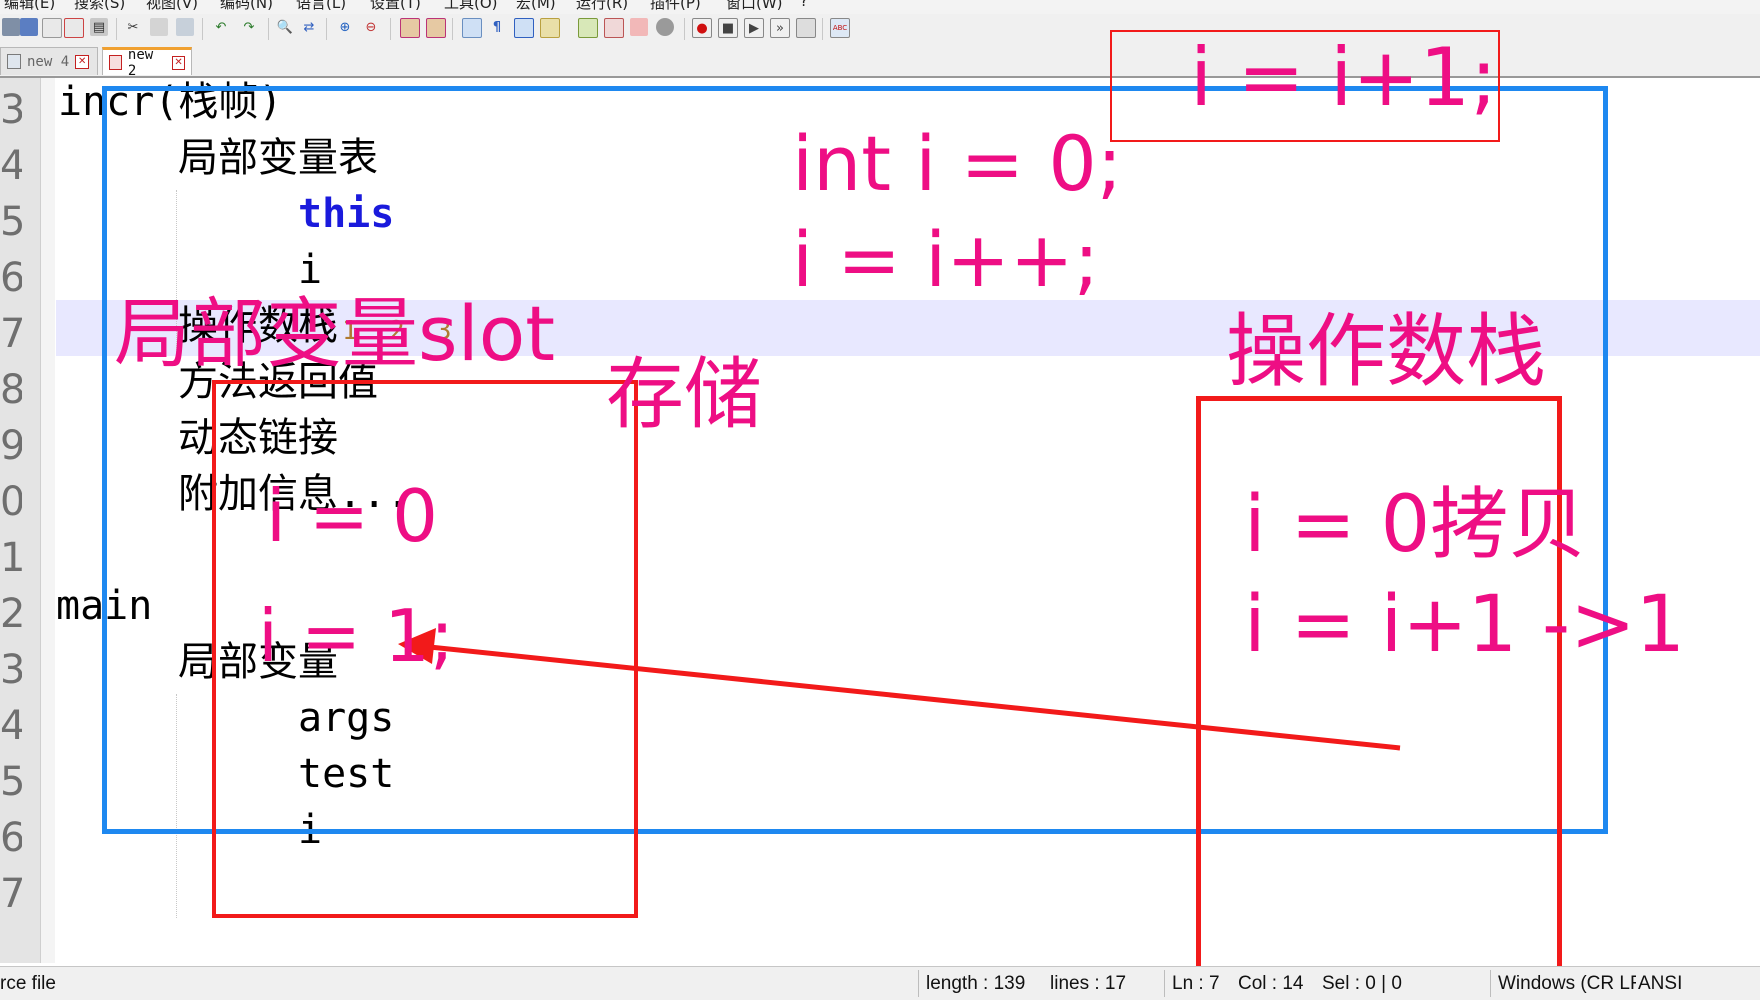 The height and width of the screenshot is (1000, 1760). I want to click on annotation-storage: 存储, so click(684, 395).